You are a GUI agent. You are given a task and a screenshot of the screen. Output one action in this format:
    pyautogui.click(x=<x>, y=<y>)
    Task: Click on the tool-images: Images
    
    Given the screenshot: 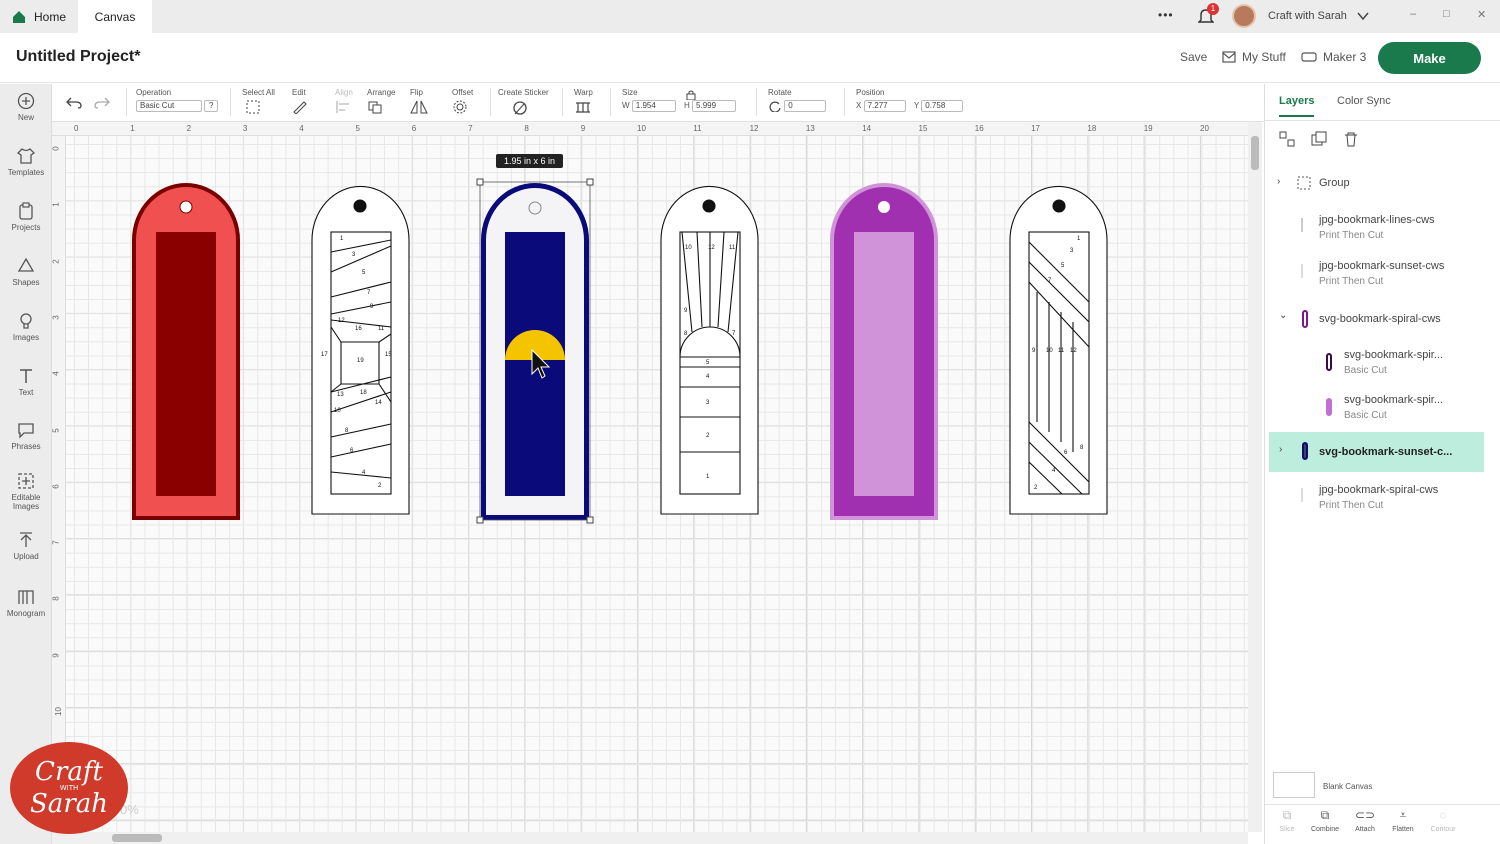 What is the action you would take?
    pyautogui.click(x=26, y=327)
    